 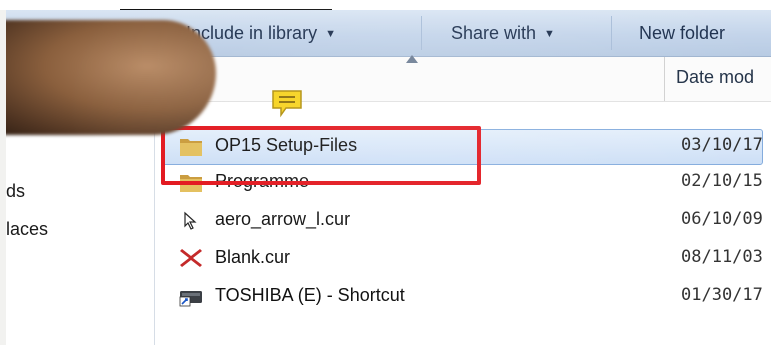 I want to click on file-row-aero-arrow: aero_arrow_l.cur 06/10/09, so click(x=463, y=220).